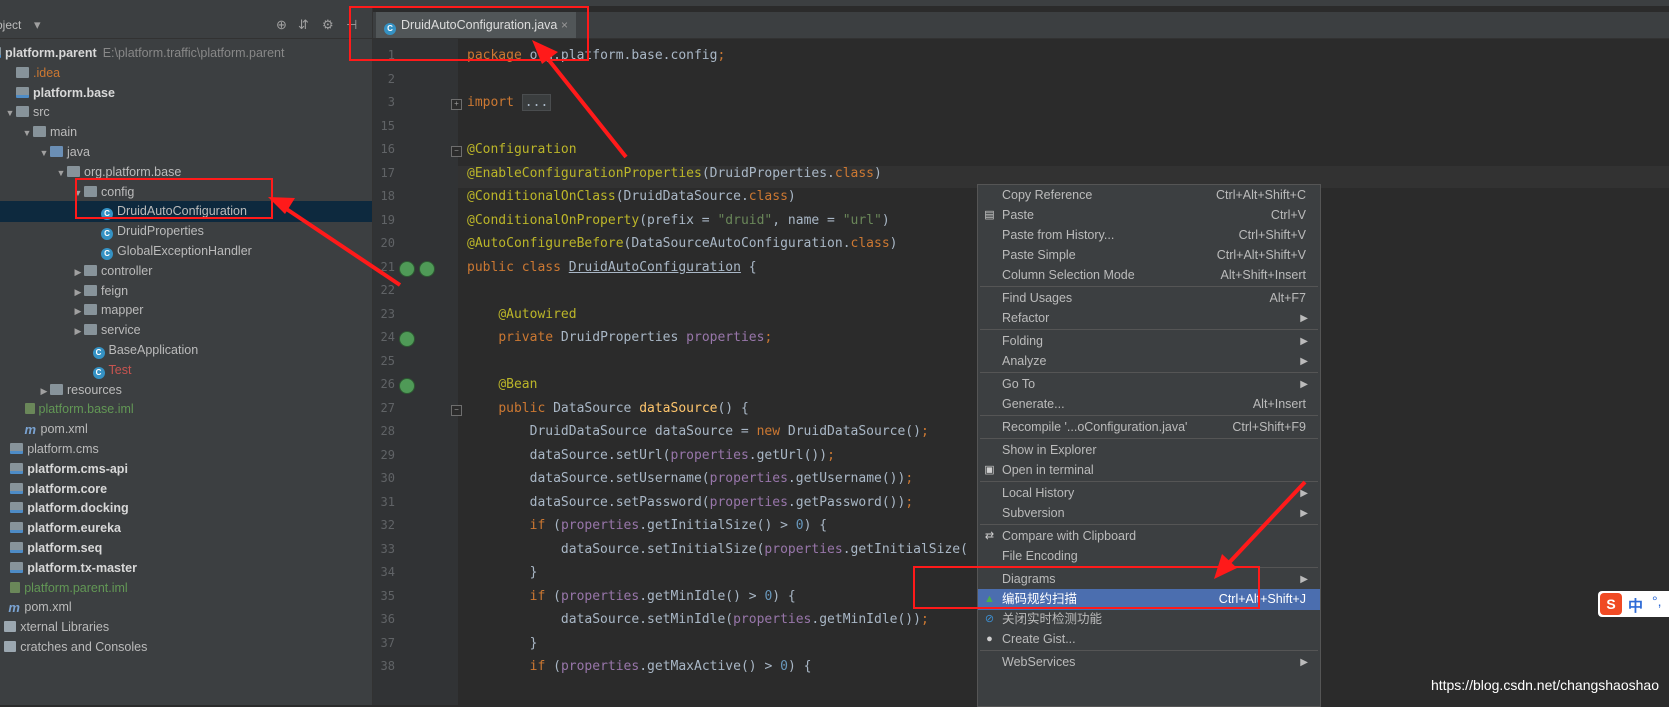  I want to click on menu-item: Column Selection Mode Alt+Shift+Insert, so click(1149, 275).